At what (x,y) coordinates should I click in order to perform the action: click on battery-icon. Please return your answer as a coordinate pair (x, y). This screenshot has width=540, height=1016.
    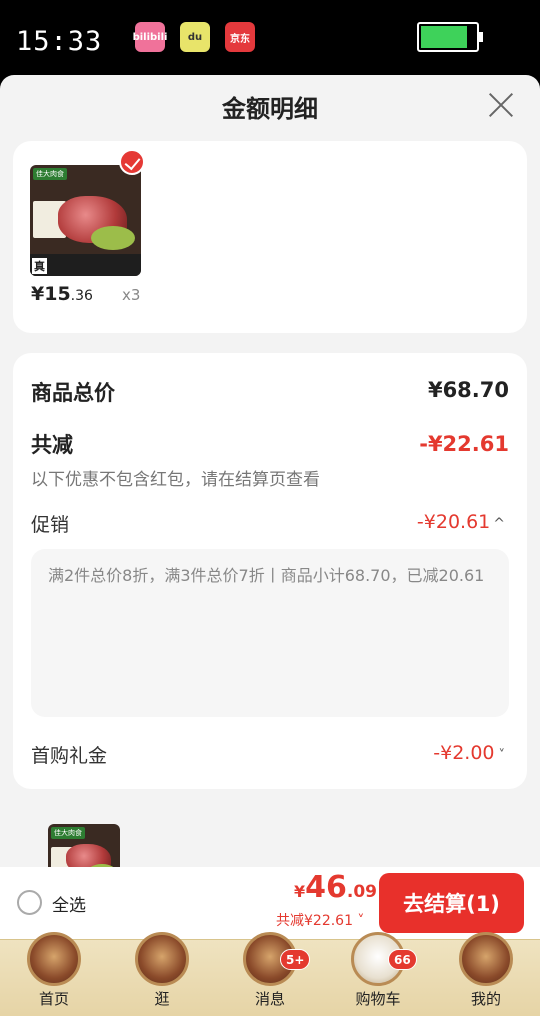
    Looking at the image, I should click on (448, 37).